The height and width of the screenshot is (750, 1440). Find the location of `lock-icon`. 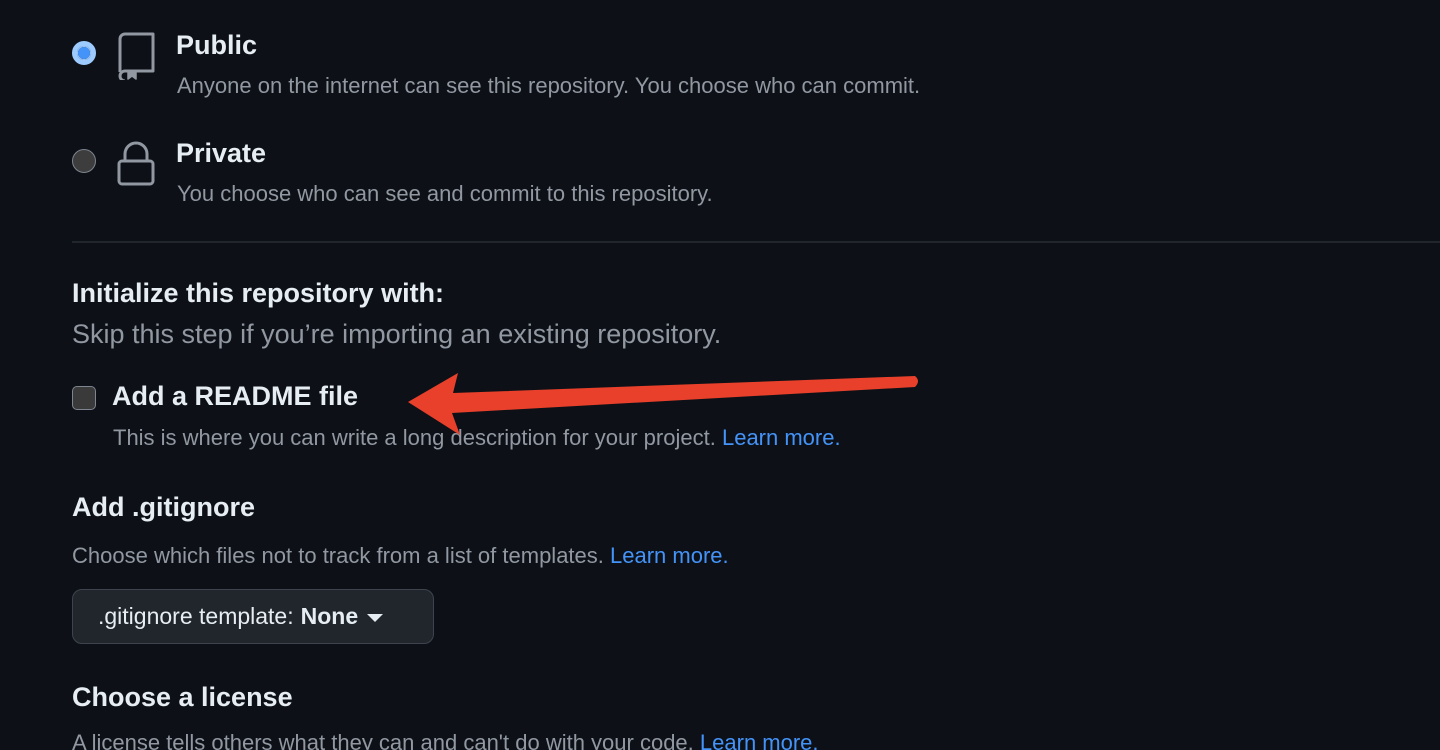

lock-icon is located at coordinates (136, 166).